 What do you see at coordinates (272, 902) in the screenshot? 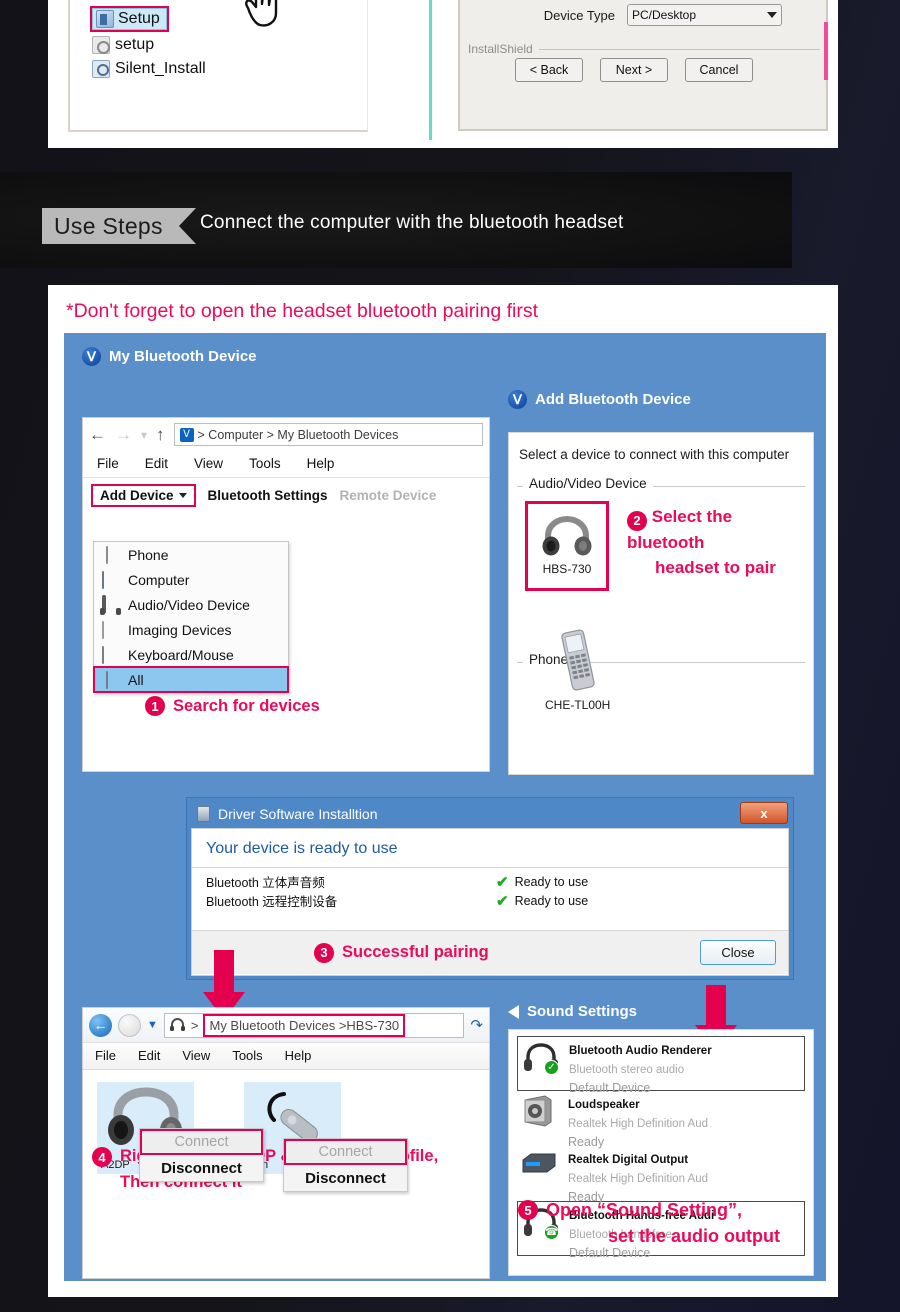
I see `driver-name: Bluetooth 远程控制设备` at bounding box center [272, 902].